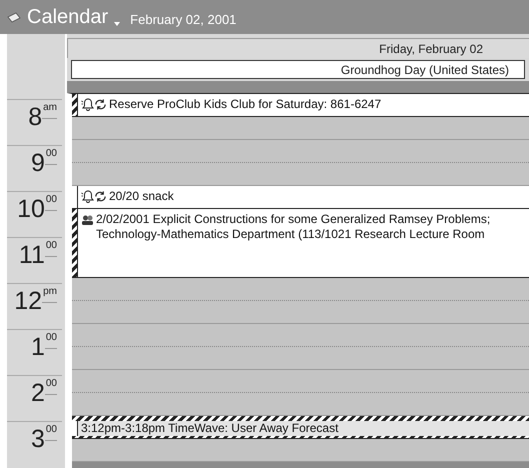 The image size is (529, 468). I want to click on header-date: February 02, 2001, so click(183, 20).